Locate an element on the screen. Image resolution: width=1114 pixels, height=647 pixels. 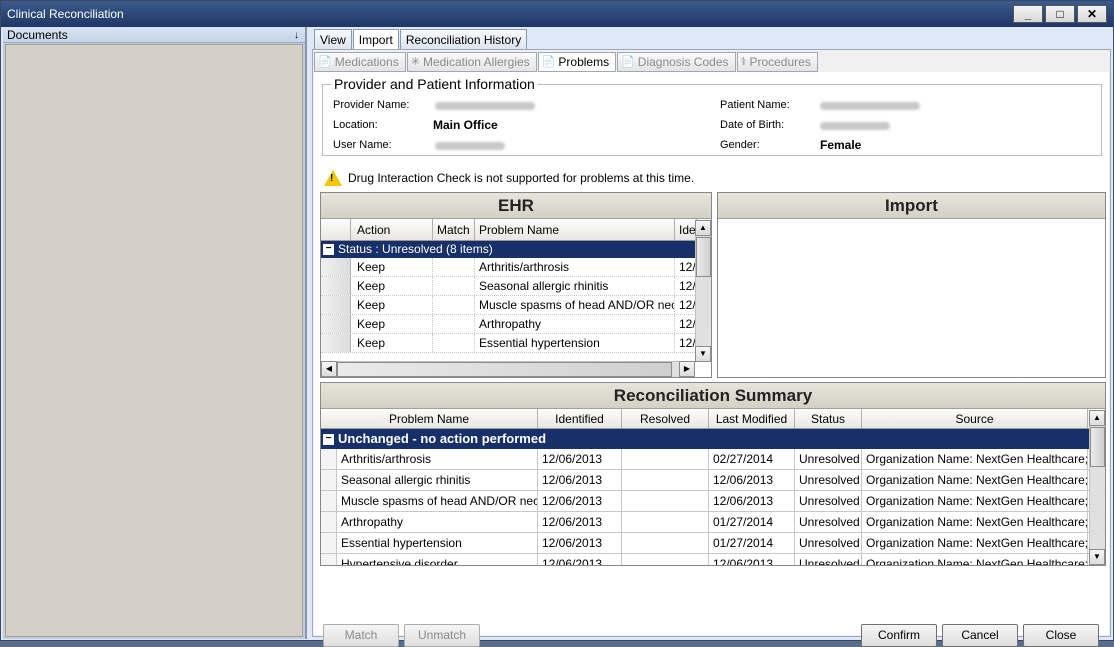
location-value: Main Office is located at coordinates (465, 125).